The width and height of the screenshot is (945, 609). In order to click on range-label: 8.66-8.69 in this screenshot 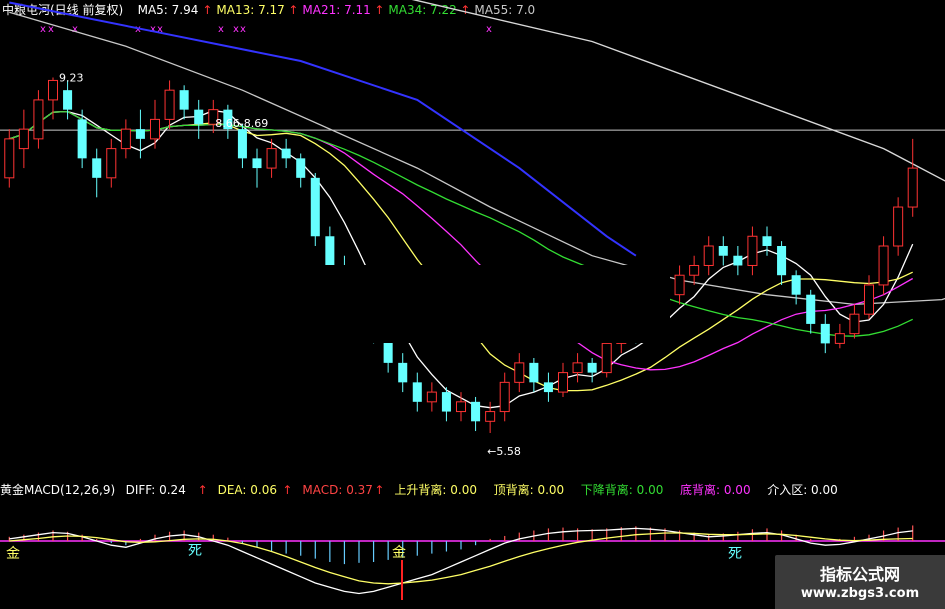, I will do `click(241, 123)`.